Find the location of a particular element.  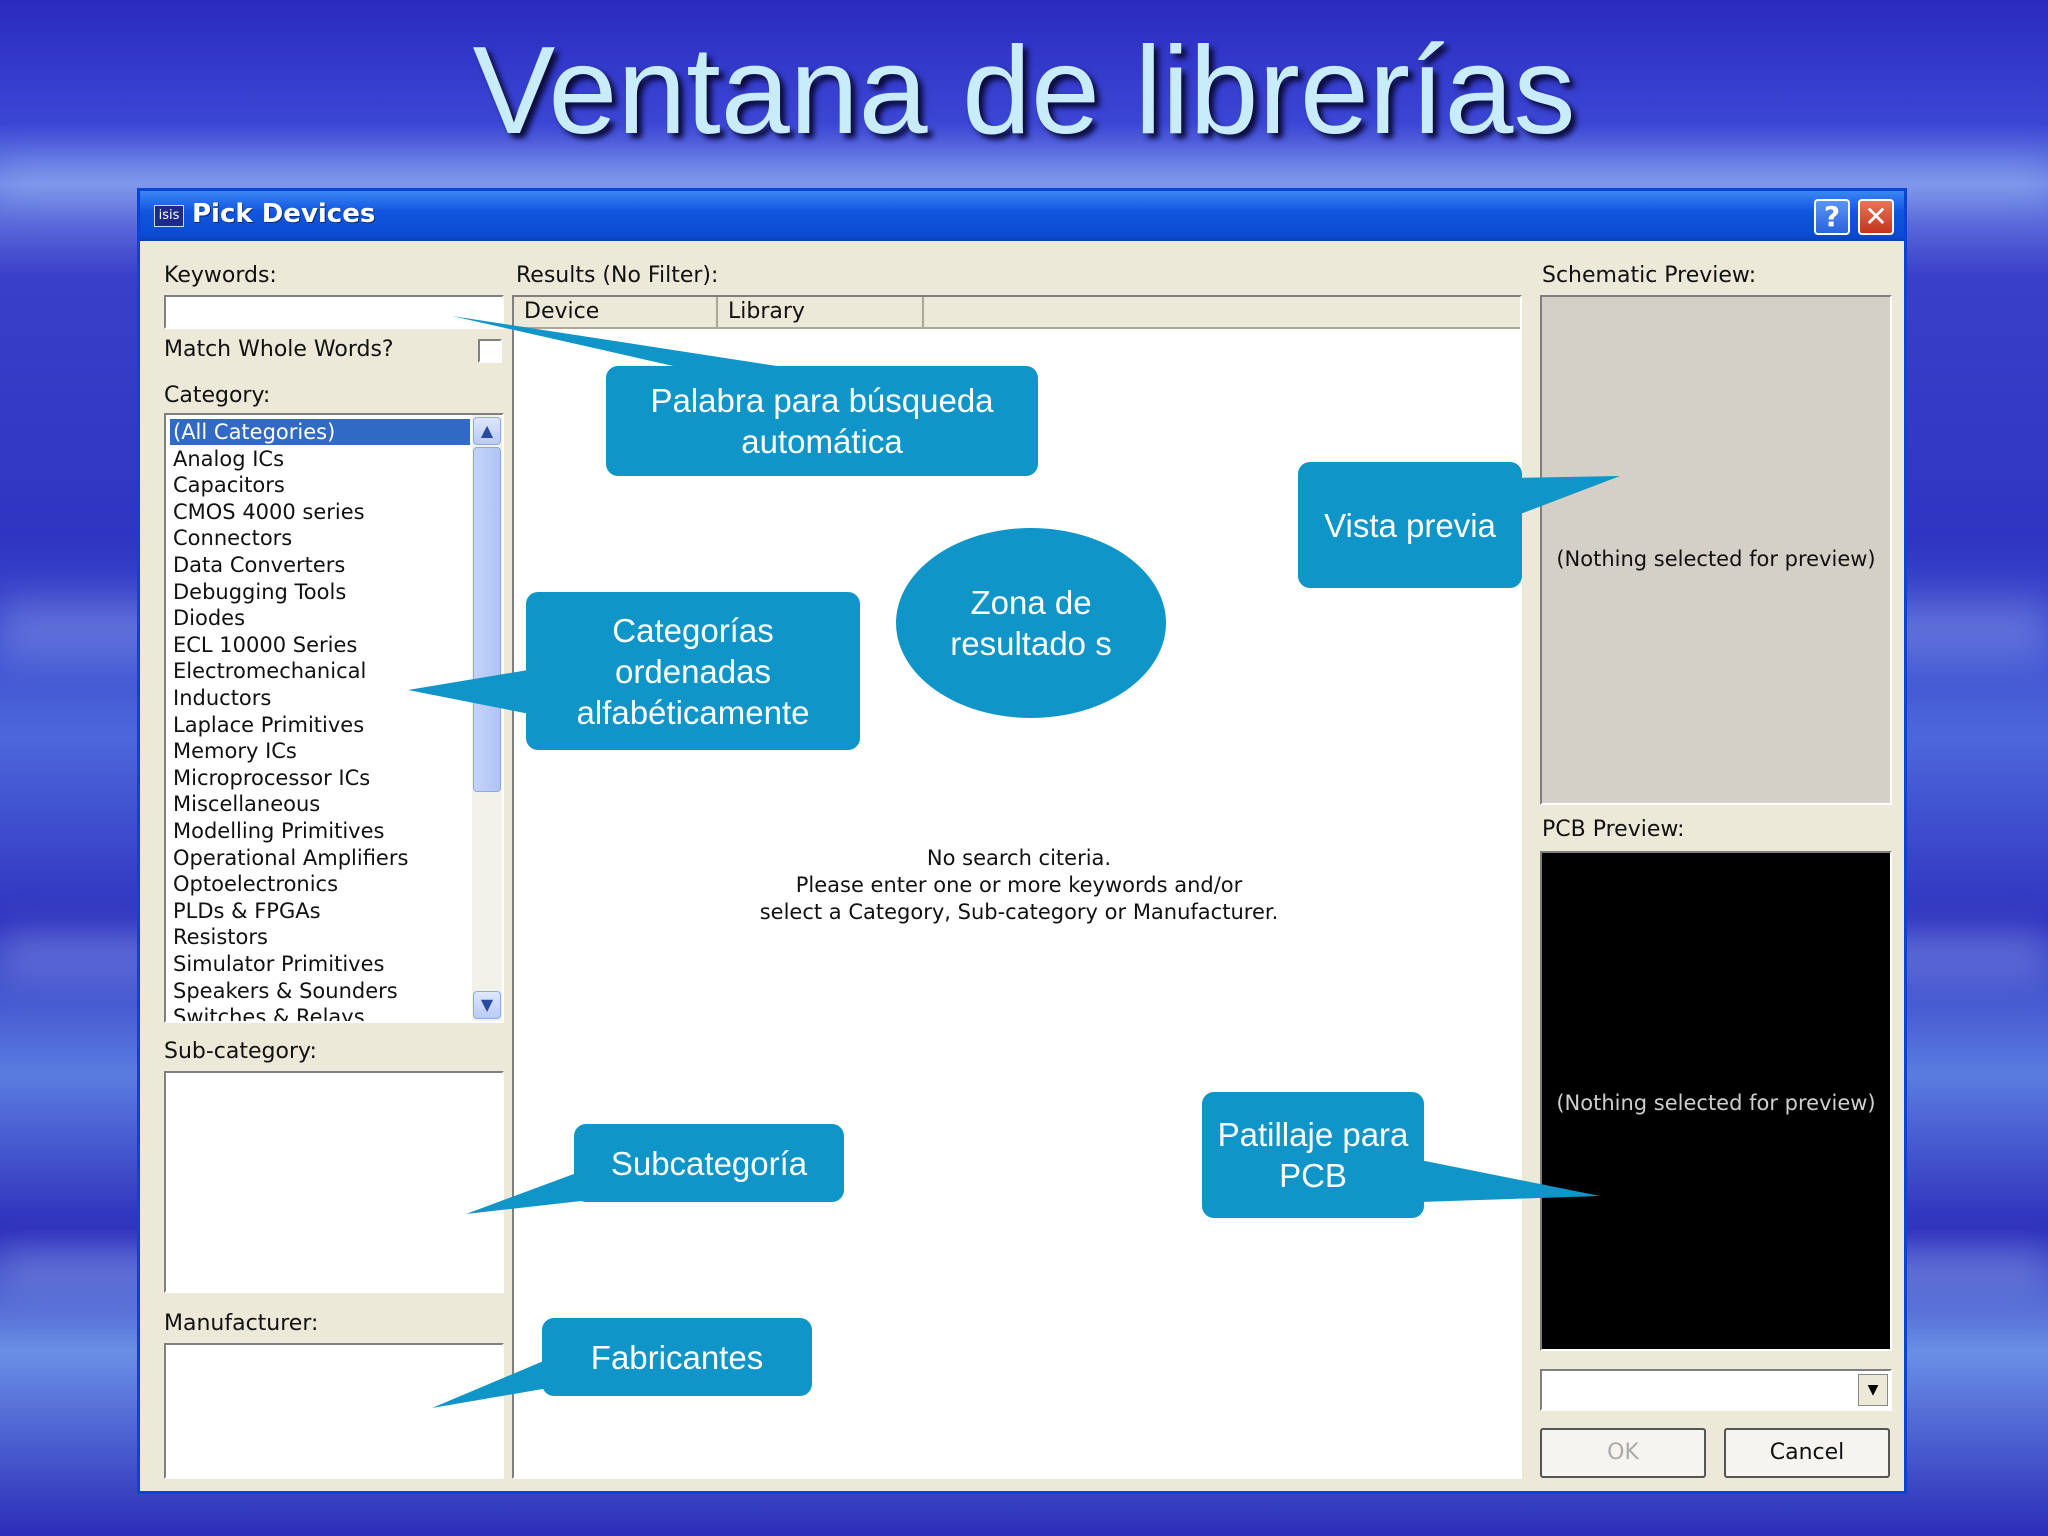

callout-preview: Vista previa is located at coordinates (1410, 525).